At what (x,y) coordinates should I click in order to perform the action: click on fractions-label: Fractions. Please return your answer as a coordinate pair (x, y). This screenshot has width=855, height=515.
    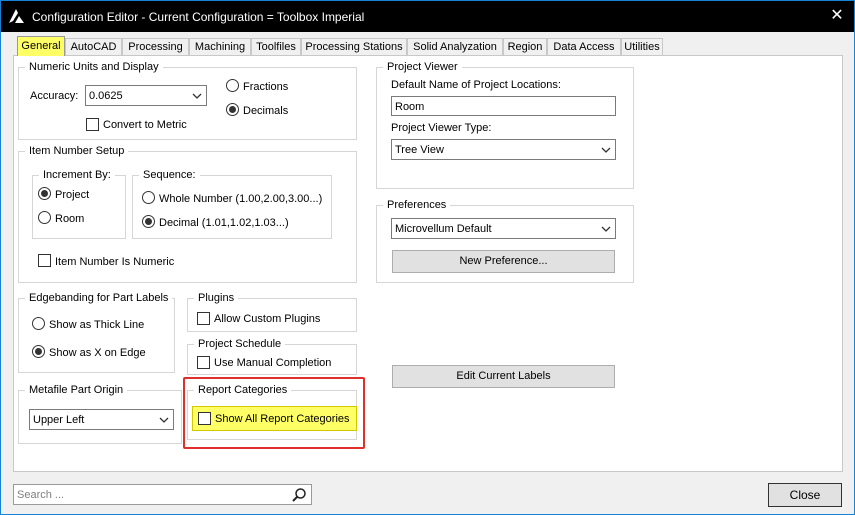
    Looking at the image, I should click on (266, 87).